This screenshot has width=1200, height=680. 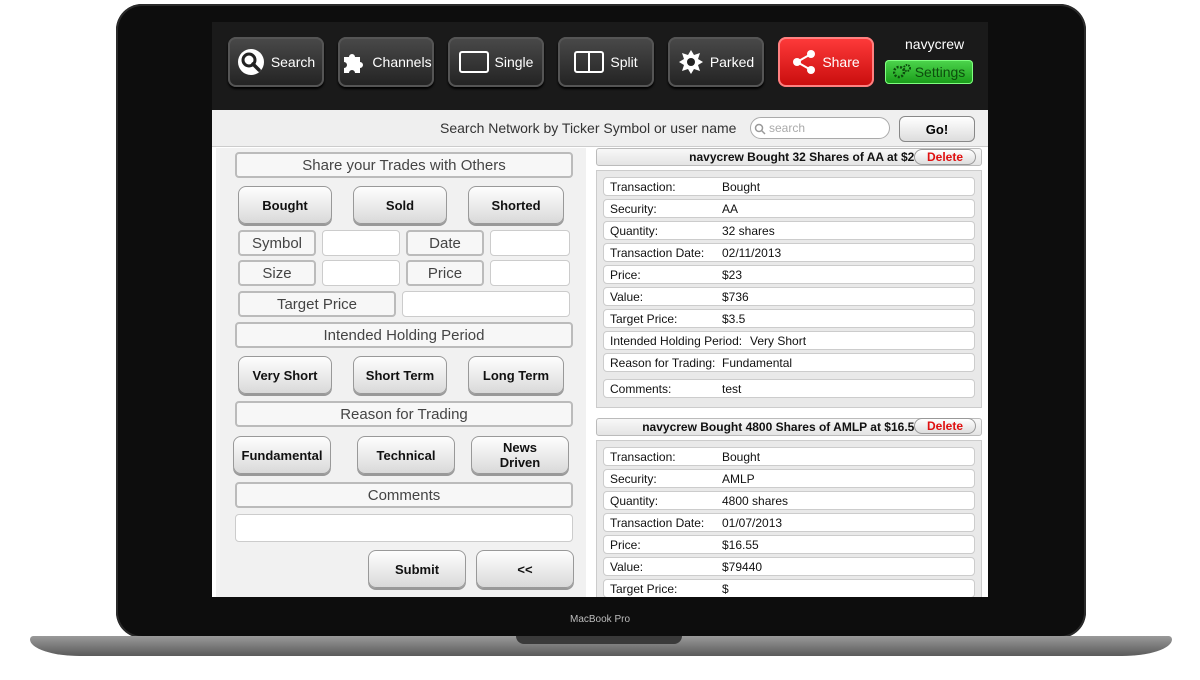 What do you see at coordinates (624, 62) in the screenshot?
I see `nav-split-label: Split` at bounding box center [624, 62].